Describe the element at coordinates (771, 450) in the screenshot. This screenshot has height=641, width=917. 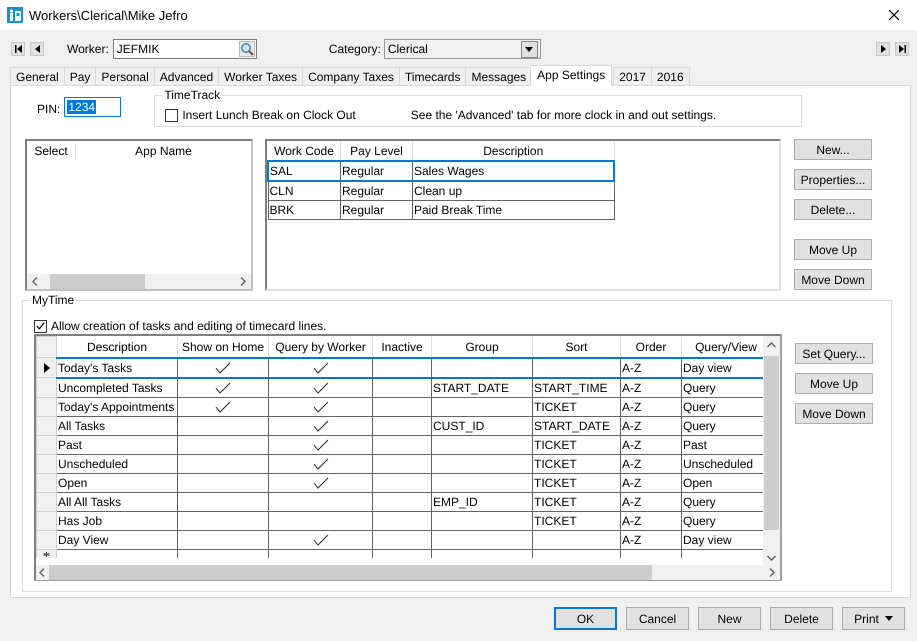
I see `vertical-scrollbar` at that location.